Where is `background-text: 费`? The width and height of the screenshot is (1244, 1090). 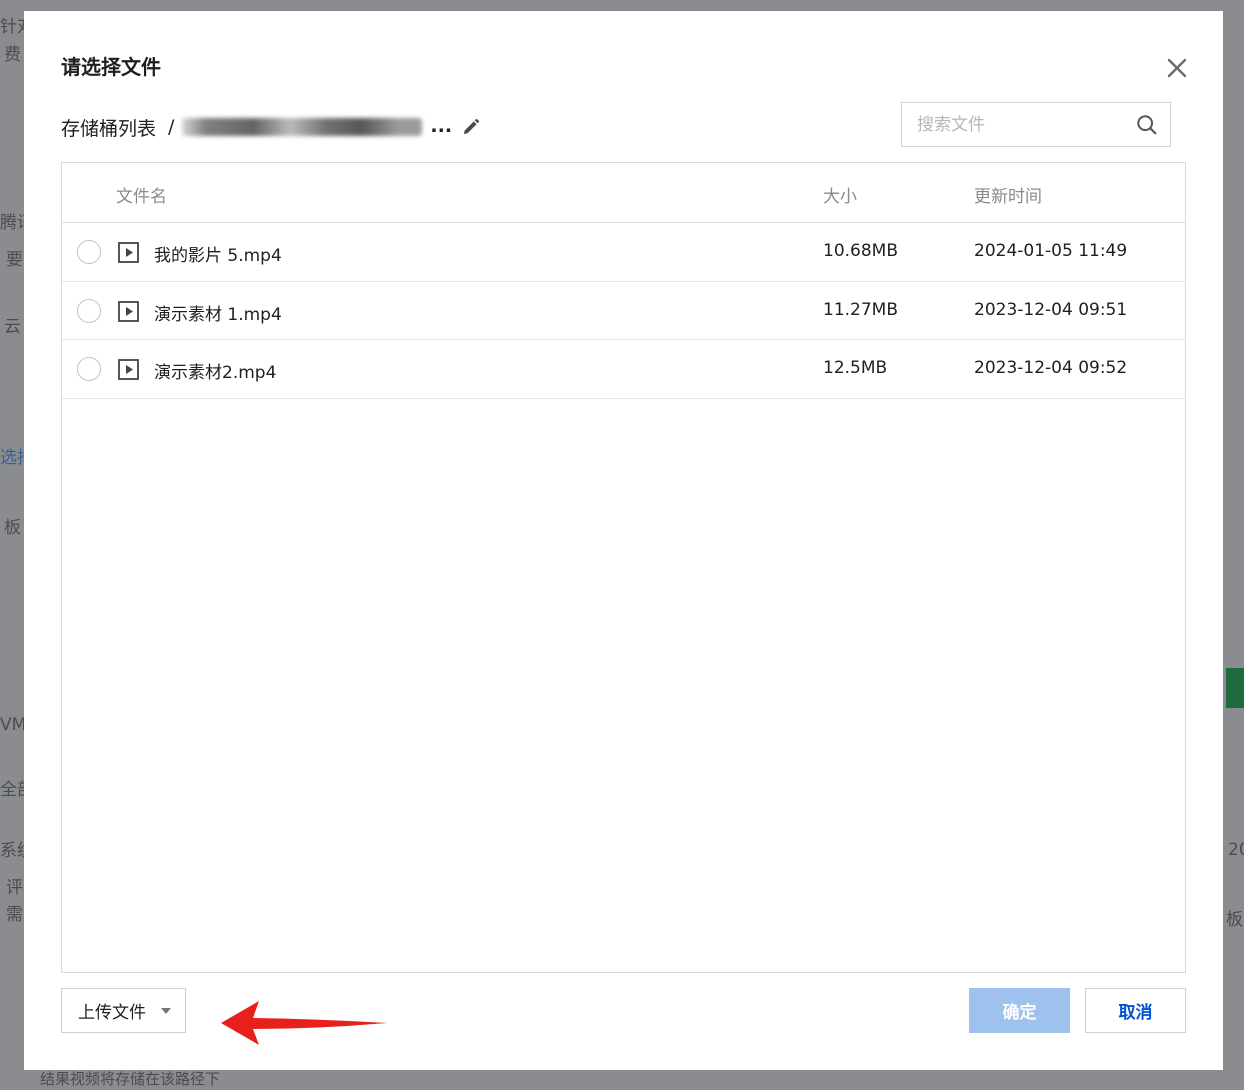 background-text: 费 is located at coordinates (12, 55).